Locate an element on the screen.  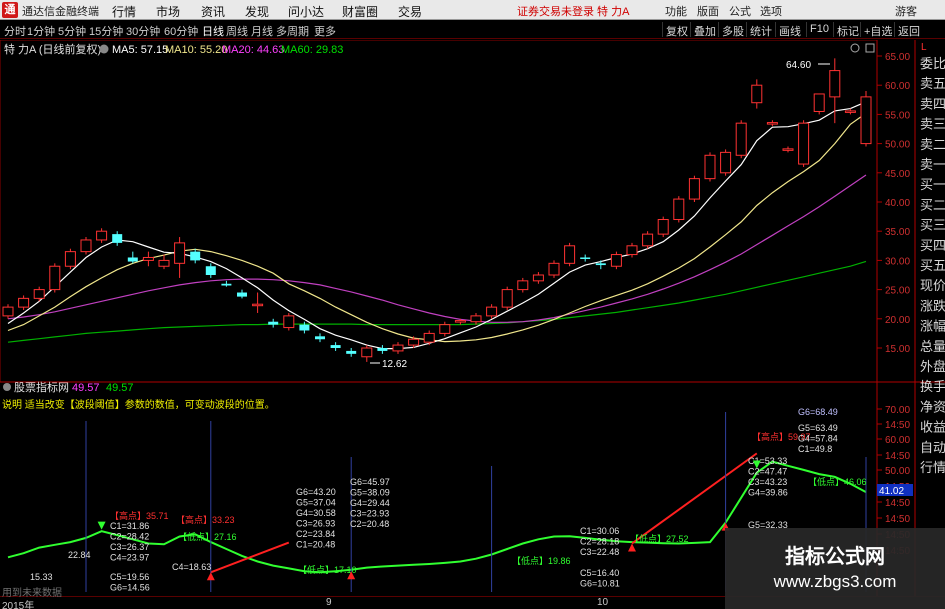
period-5min: 5分钟 is located at coordinates (72, 31).